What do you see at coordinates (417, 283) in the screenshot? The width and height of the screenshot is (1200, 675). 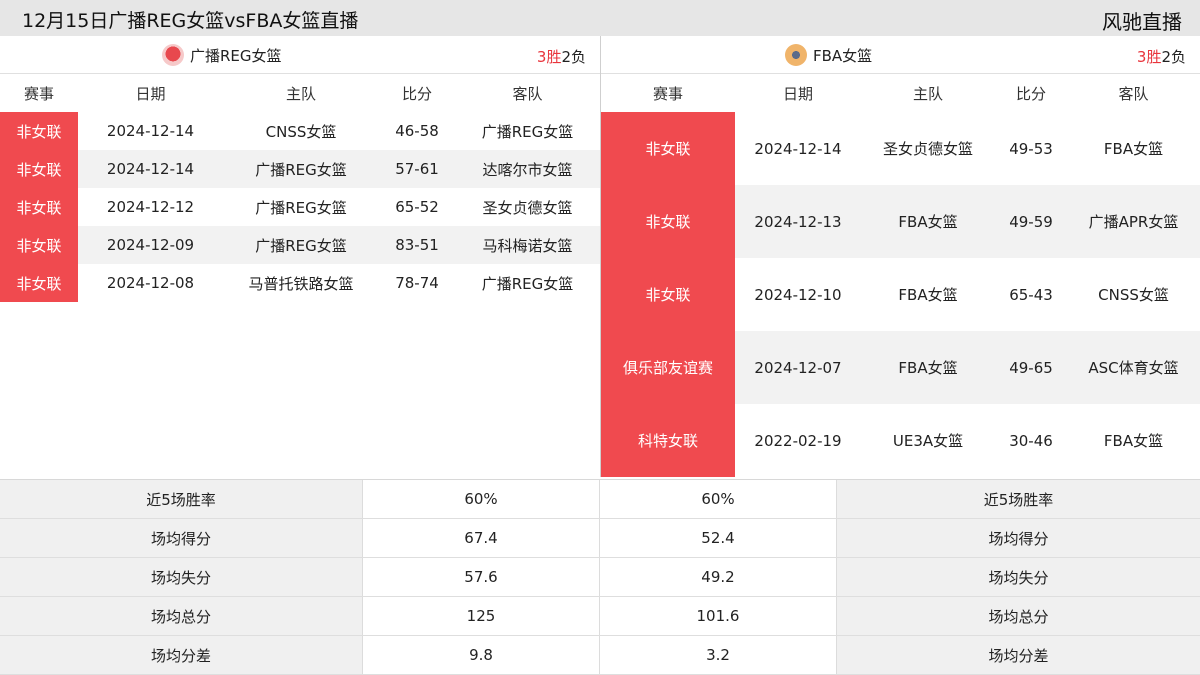 I see `match-score: 78-74` at bounding box center [417, 283].